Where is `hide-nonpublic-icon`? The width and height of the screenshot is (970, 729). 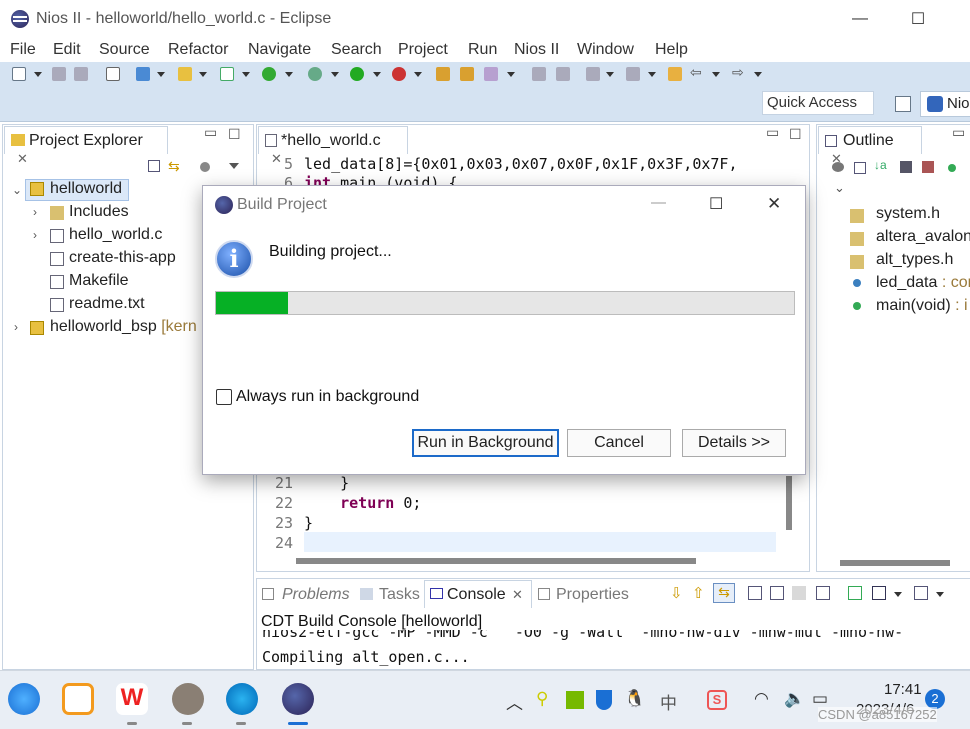 hide-nonpublic-icon is located at coordinates (952, 168).